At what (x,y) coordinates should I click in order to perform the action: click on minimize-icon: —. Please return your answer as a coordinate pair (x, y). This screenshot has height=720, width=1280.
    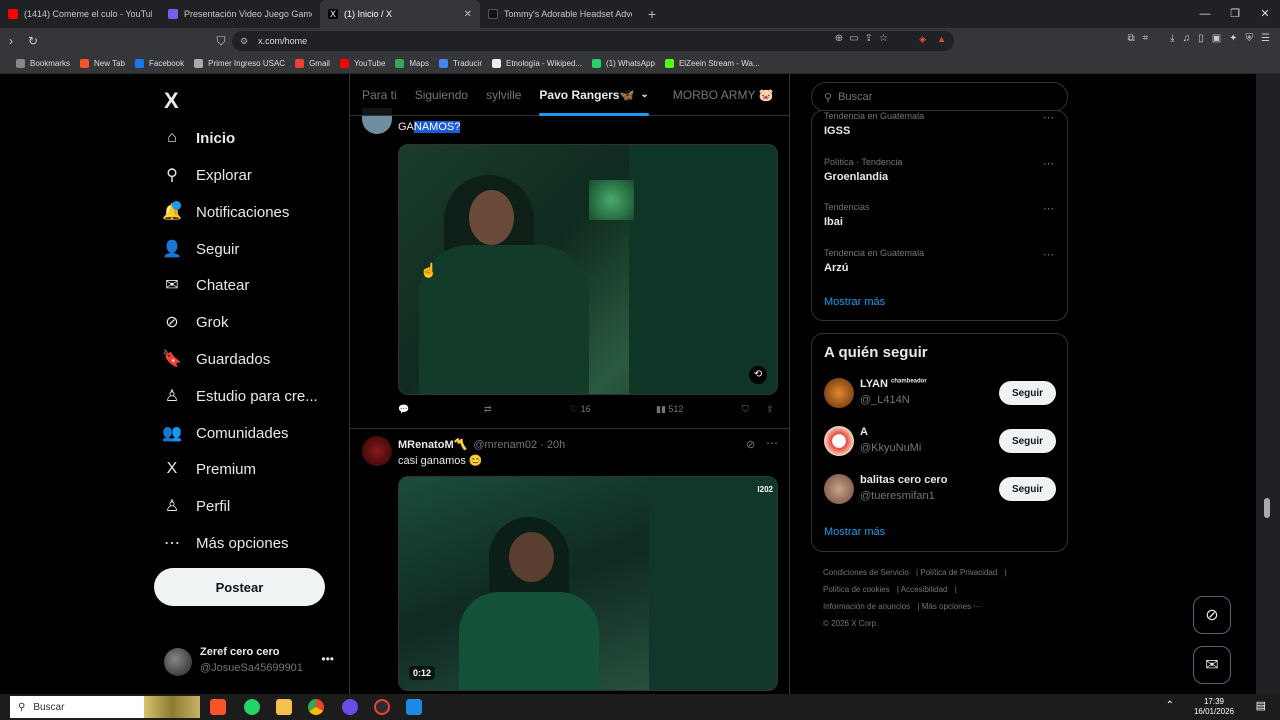
    Looking at the image, I should click on (1205, 14).